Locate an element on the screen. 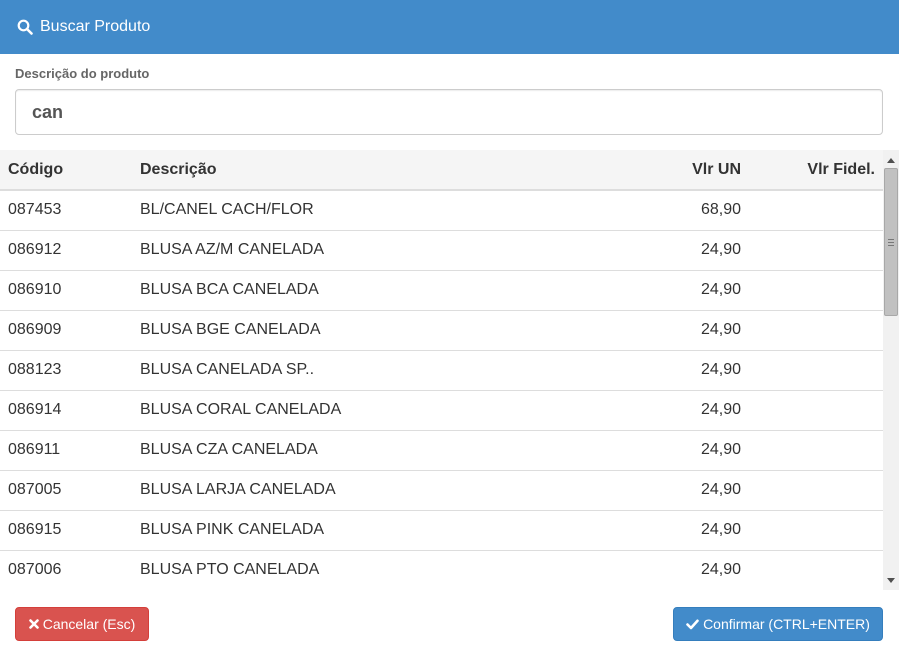 Image resolution: width=899 pixels, height=656 pixels. close-icon is located at coordinates (33, 624).